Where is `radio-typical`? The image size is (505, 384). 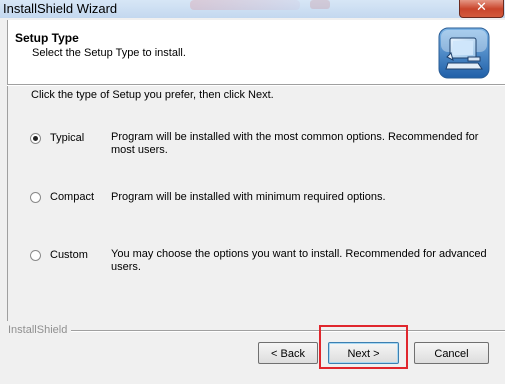
radio-typical is located at coordinates (35, 138).